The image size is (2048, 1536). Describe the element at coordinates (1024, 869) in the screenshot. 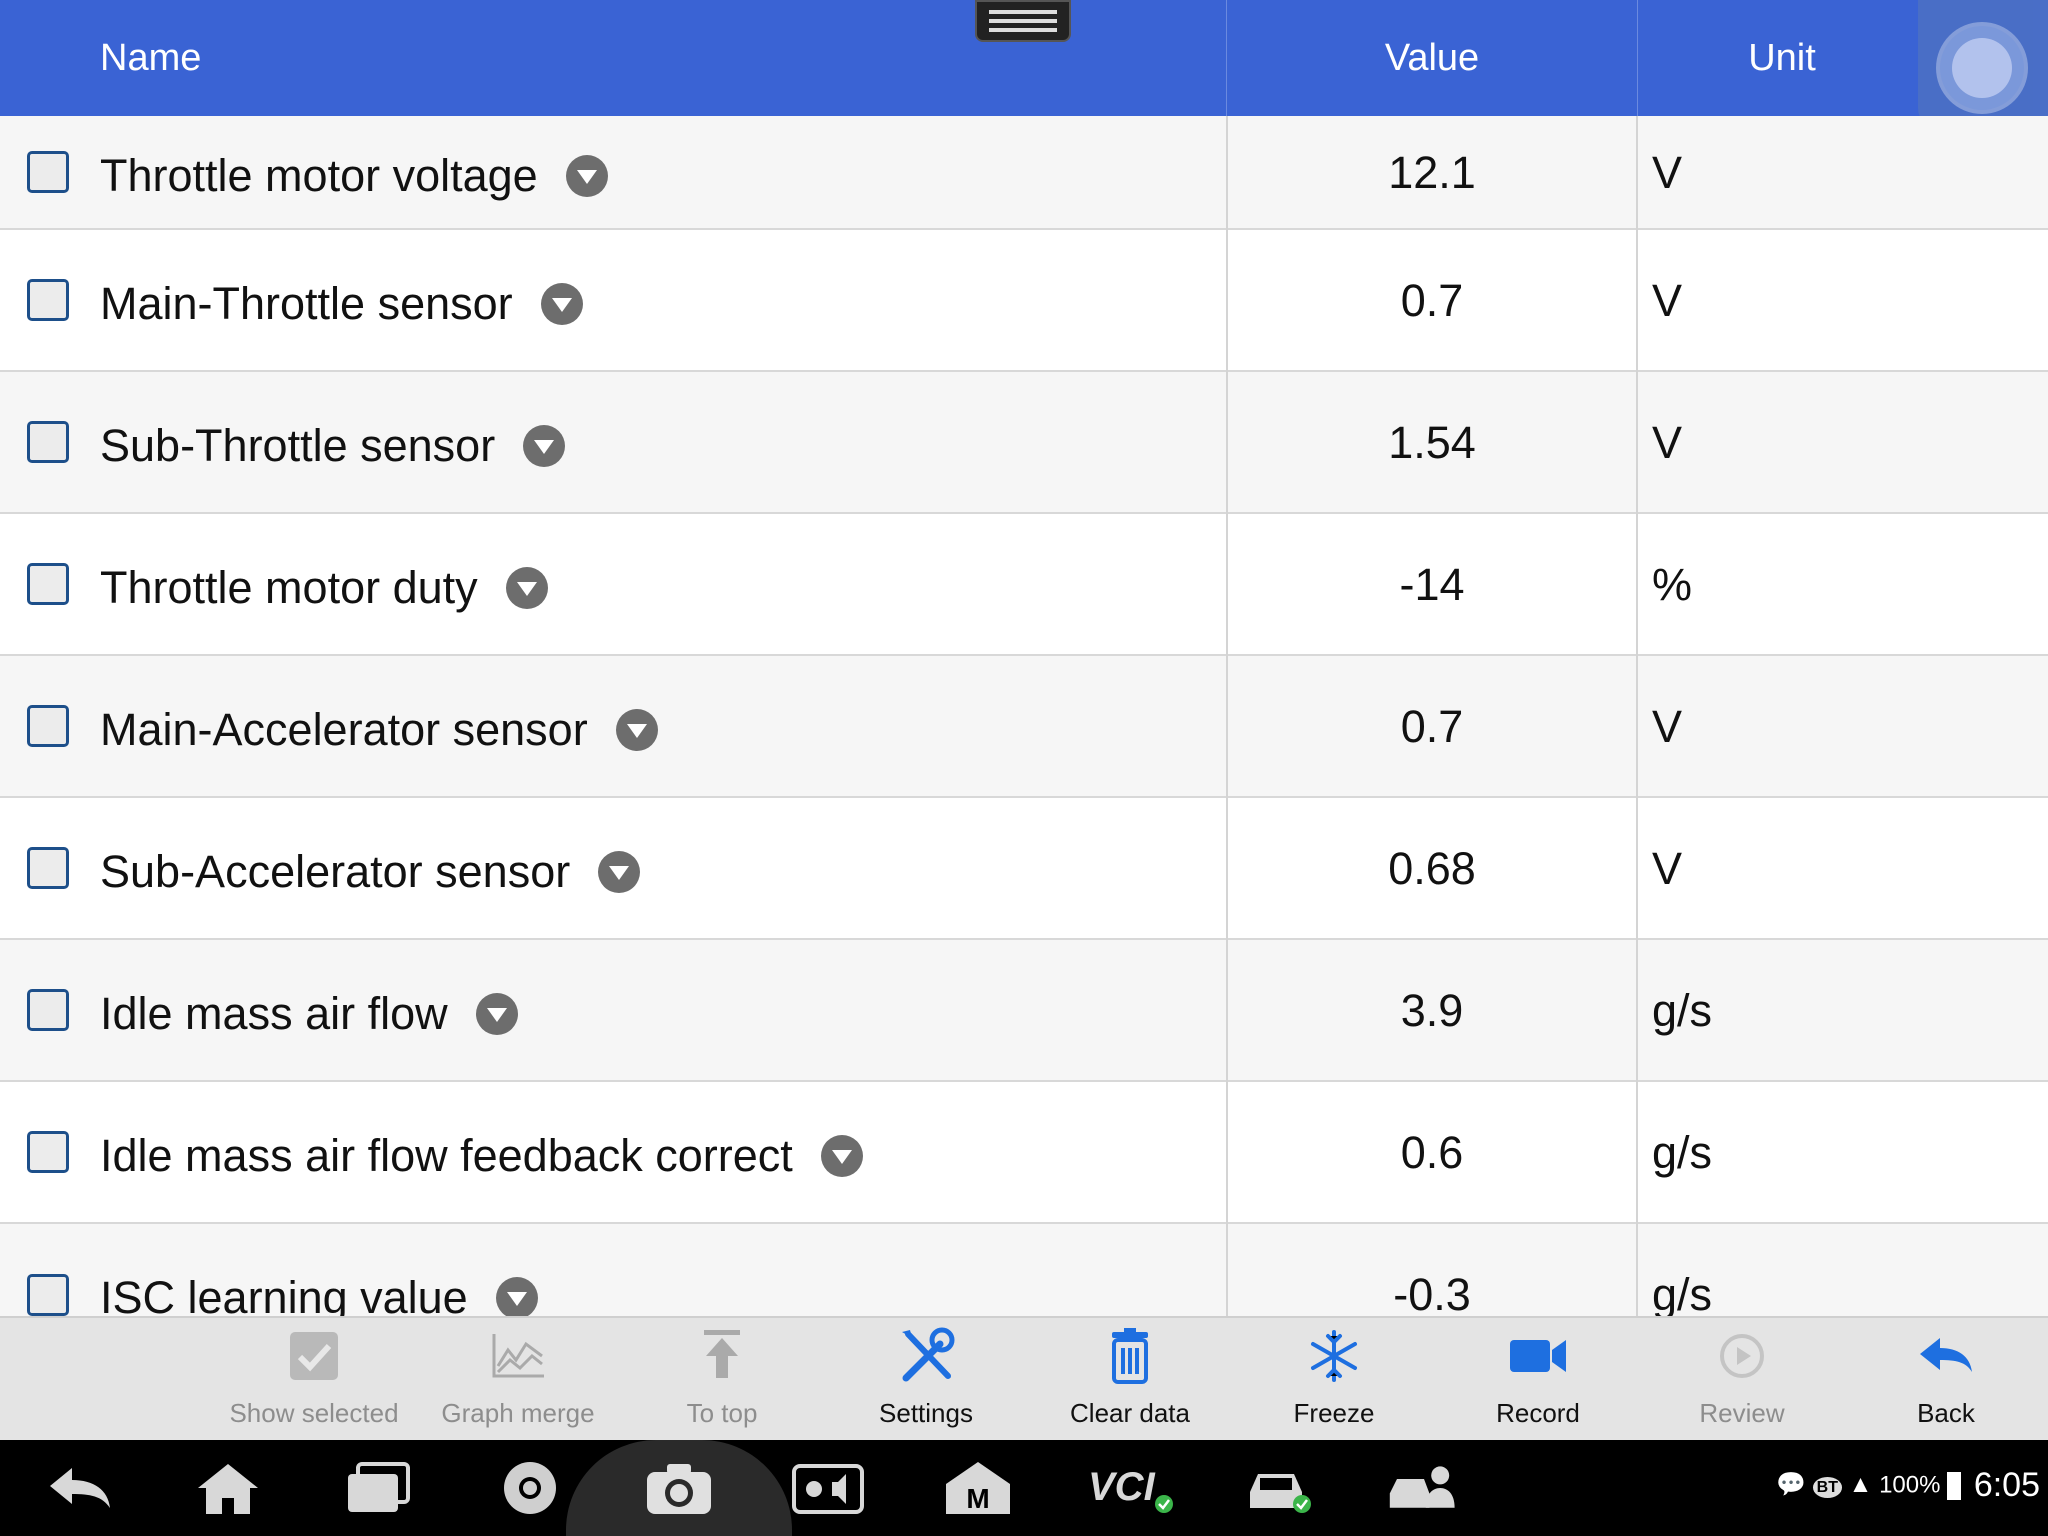

I see `table-row: Sub-Accelerator sensor 0.68 V` at that location.